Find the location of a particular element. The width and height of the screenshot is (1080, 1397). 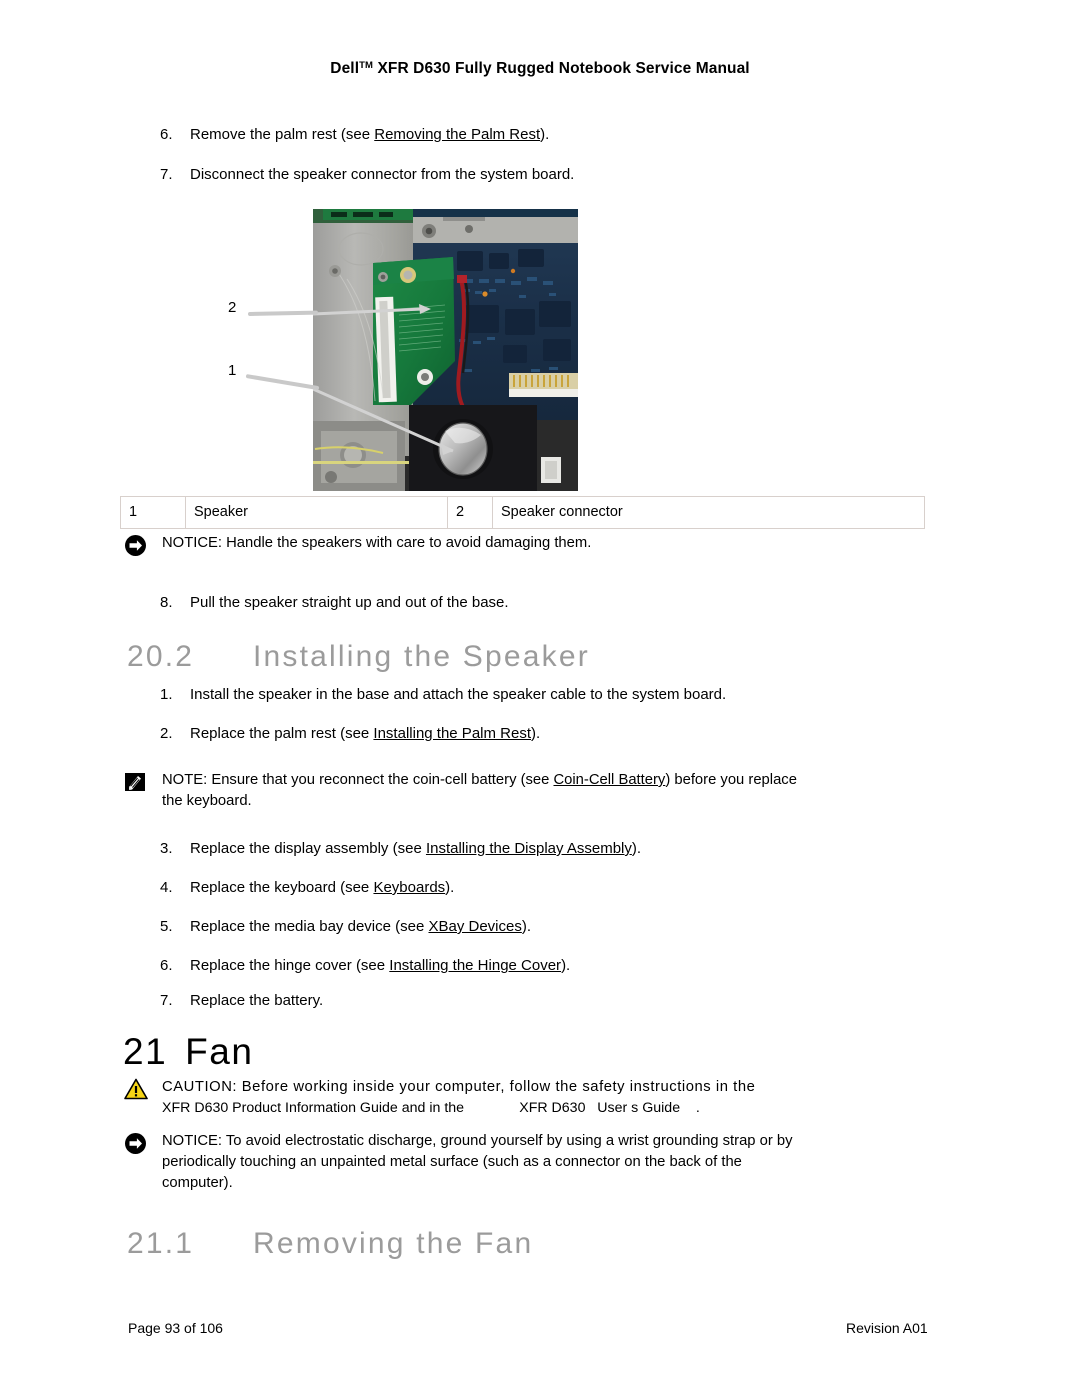

cross-reference-link: XBay Devices is located at coordinates (474, 926).